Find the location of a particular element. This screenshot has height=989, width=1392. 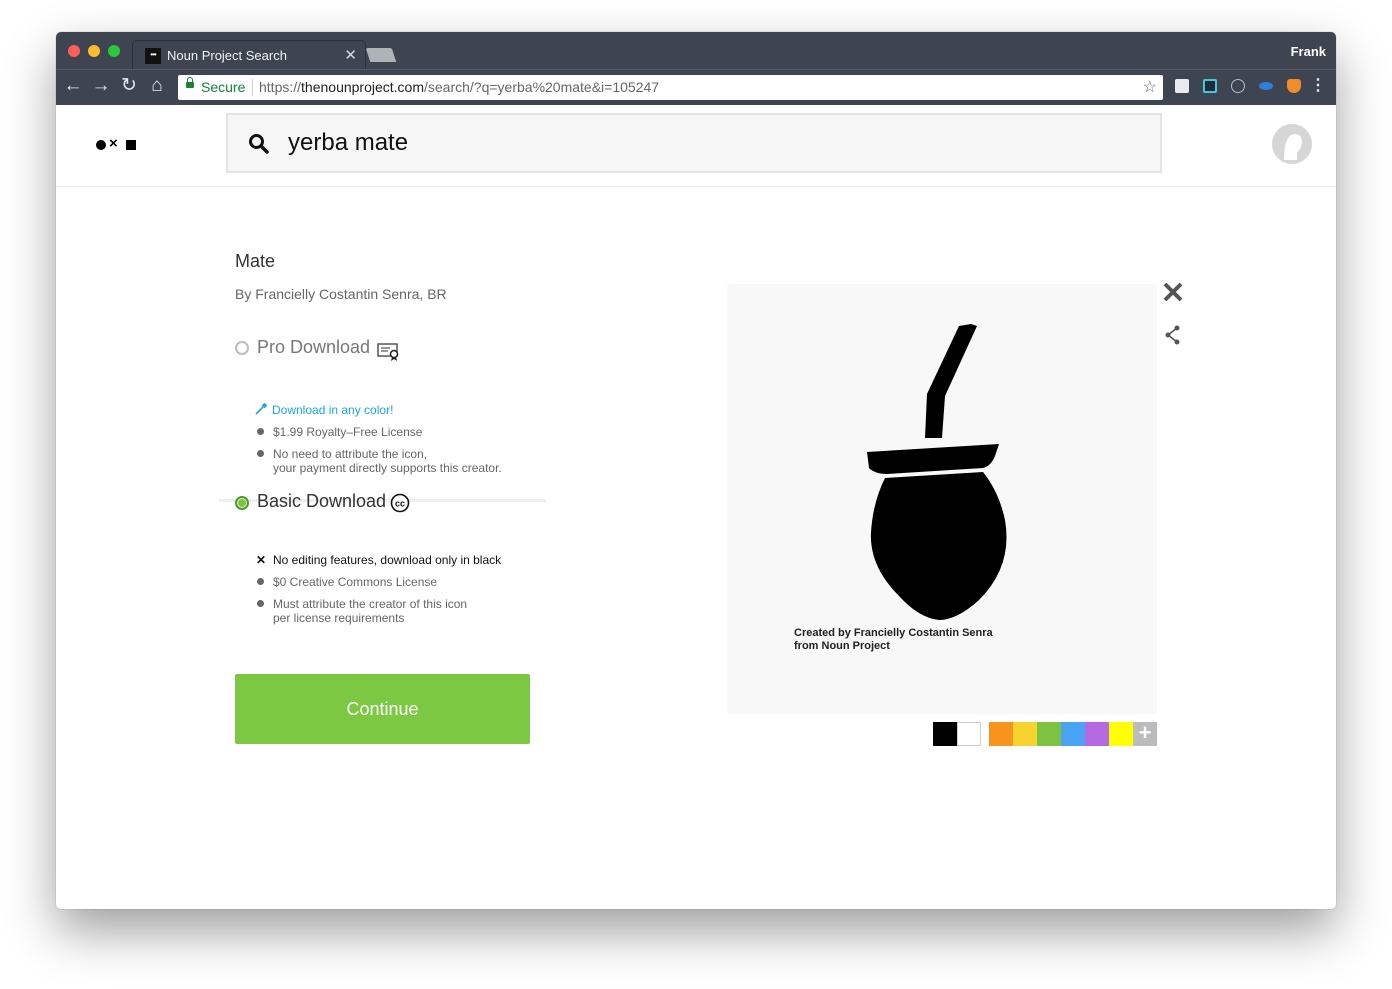

bookmark-star-icon: ☆ is located at coordinates (1150, 87).